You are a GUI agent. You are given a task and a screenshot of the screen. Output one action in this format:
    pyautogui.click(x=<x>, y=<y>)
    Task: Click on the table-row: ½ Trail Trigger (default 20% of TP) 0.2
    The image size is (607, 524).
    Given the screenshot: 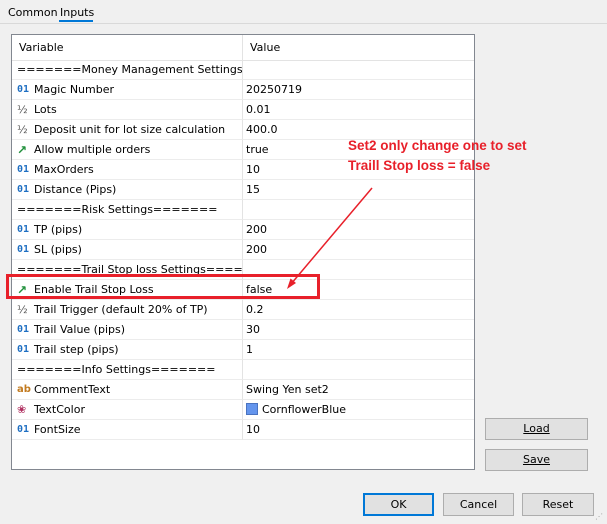 What is the action you would take?
    pyautogui.click(x=243, y=310)
    